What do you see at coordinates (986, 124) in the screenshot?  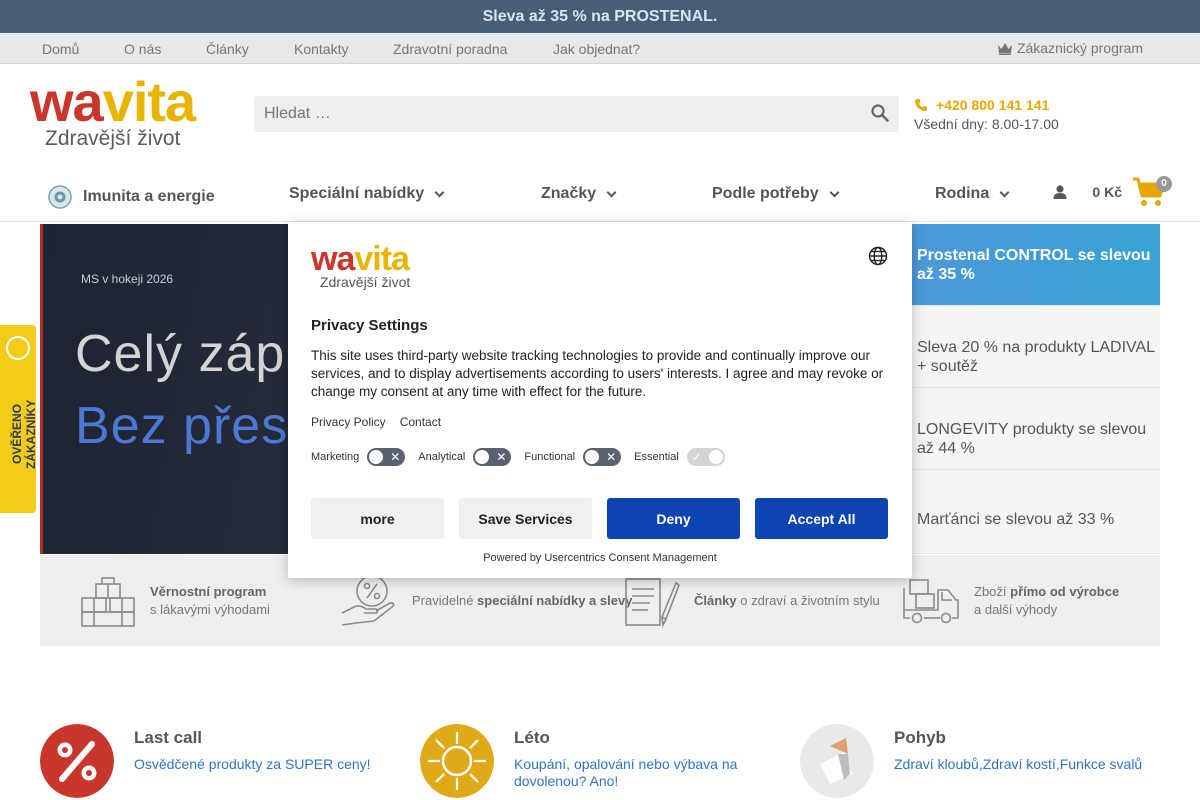 I see `opening-hours: Všední dny: 8.00-17.00` at bounding box center [986, 124].